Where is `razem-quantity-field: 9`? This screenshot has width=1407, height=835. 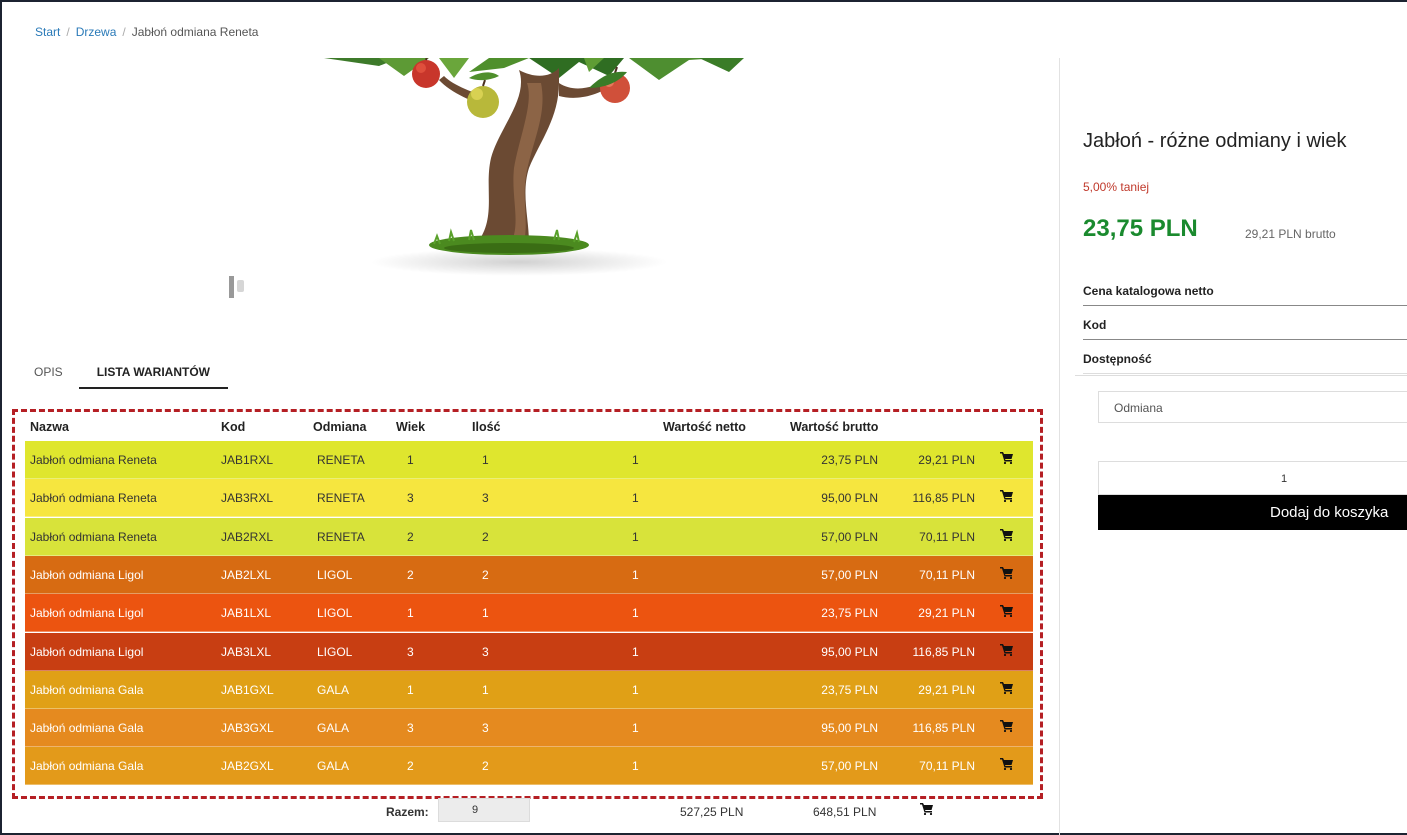 razem-quantity-field: 9 is located at coordinates (484, 810).